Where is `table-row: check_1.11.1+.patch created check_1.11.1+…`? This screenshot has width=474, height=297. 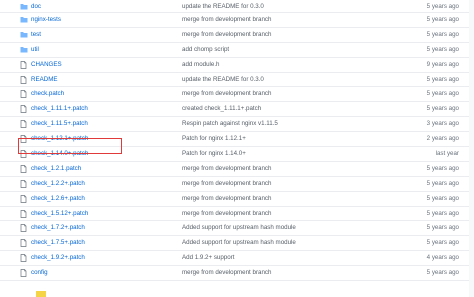 table-row: check_1.11.1+.patch created check_1.11.1+… is located at coordinates (237, 110).